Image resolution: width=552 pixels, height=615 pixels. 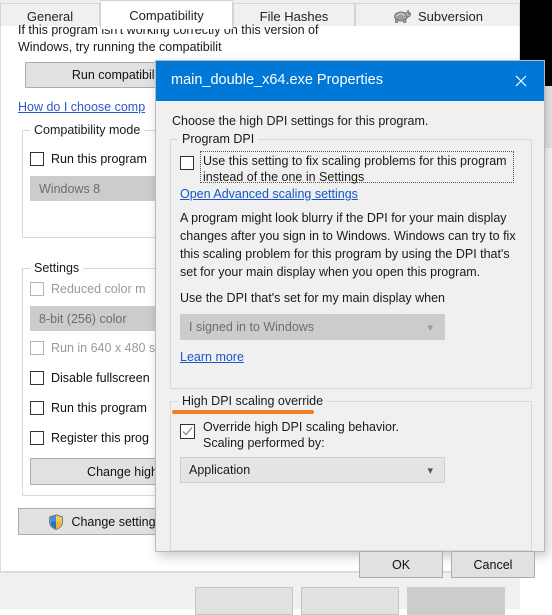 What do you see at coordinates (269, 194) in the screenshot?
I see `open-advanced-scaling-settings-link: Open Advanced scaling settings` at bounding box center [269, 194].